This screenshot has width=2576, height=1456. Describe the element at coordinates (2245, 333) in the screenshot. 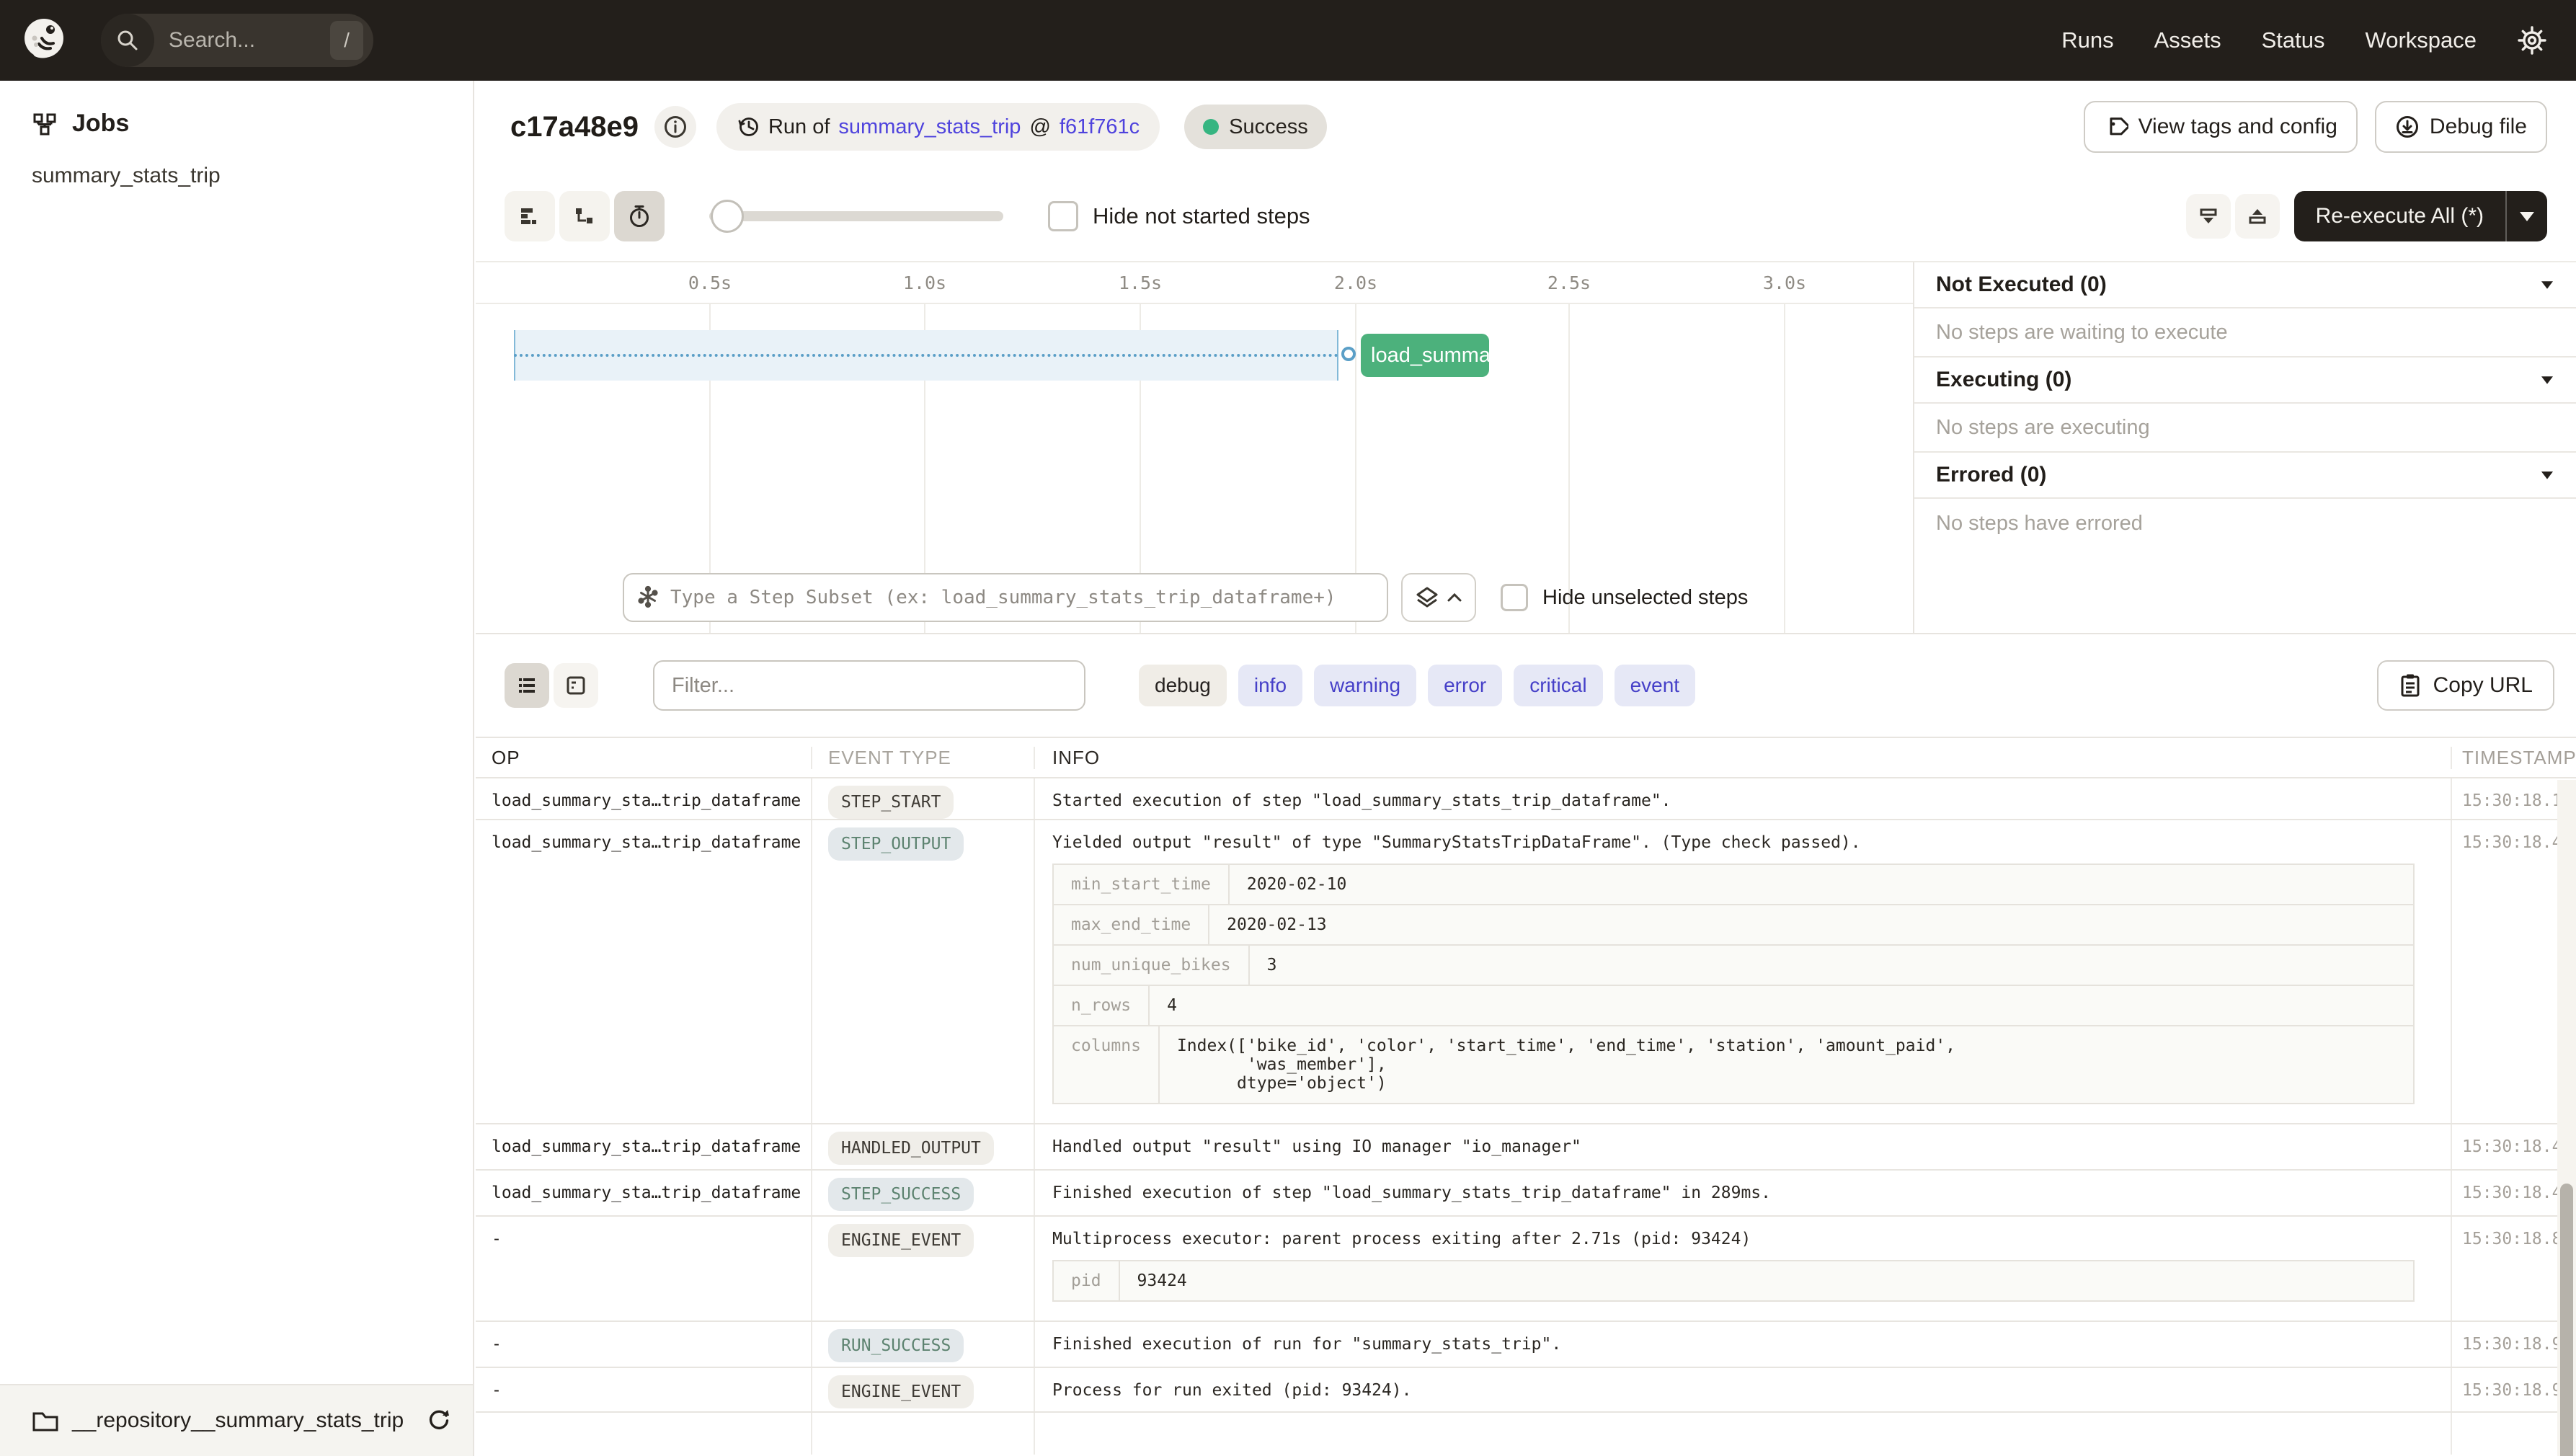

I see `panel-section-body: No steps are waiting to execute` at that location.